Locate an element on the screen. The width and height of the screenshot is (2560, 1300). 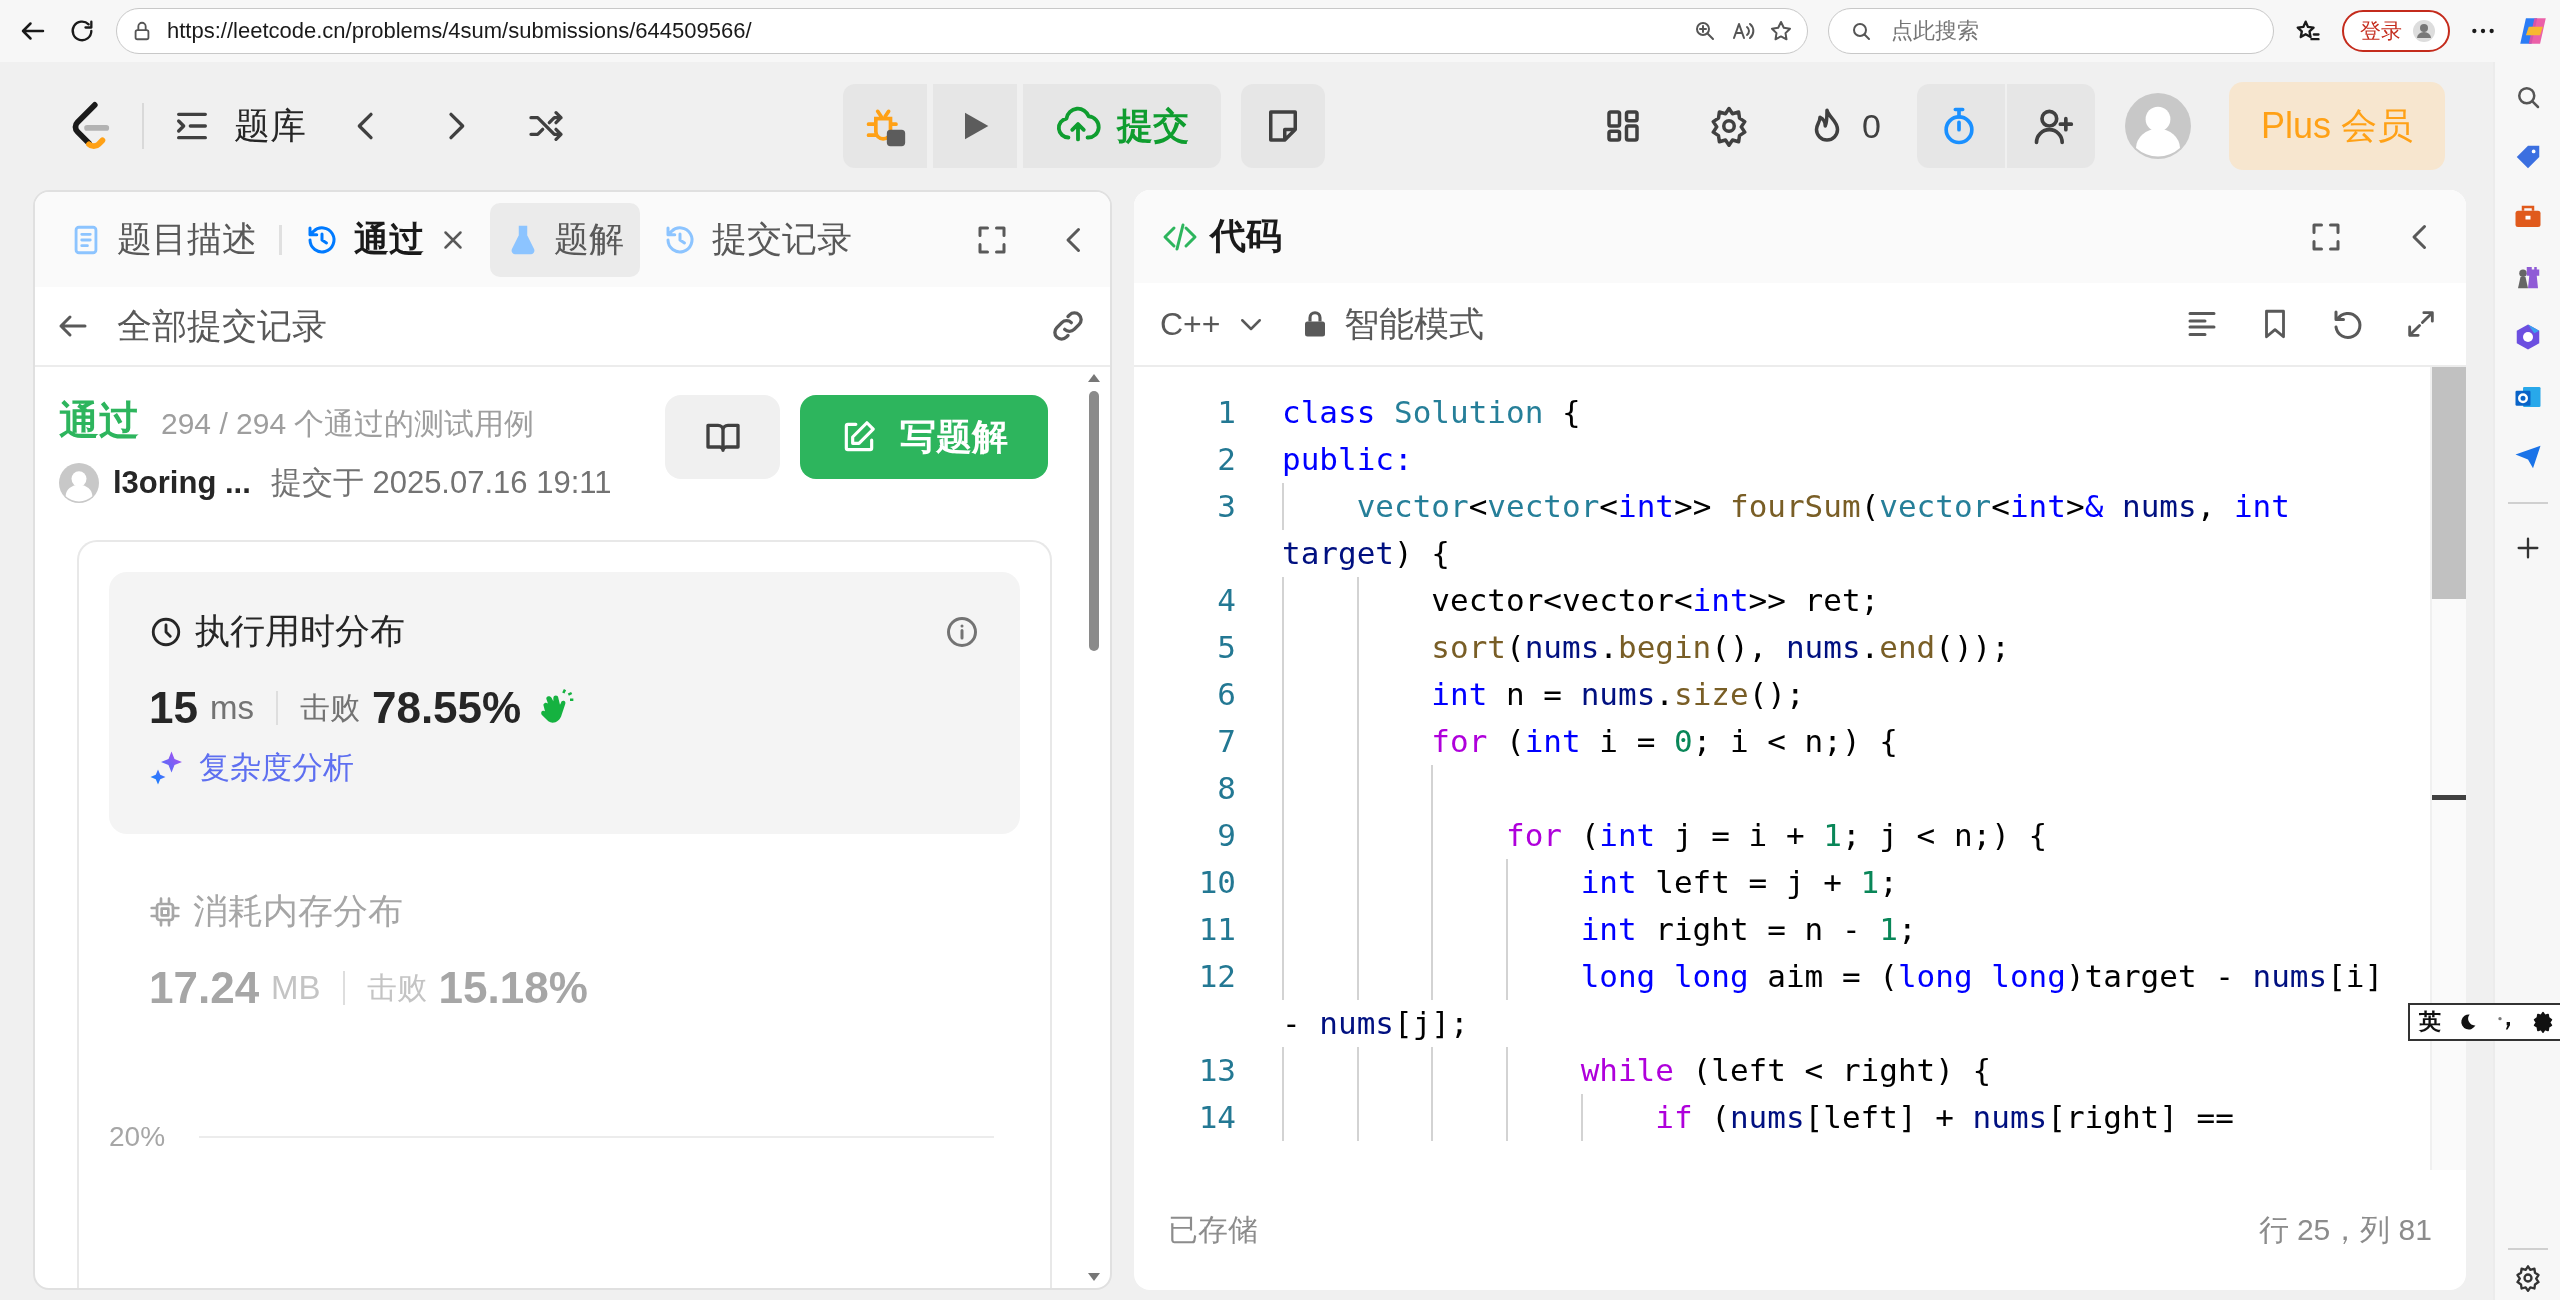
code-line: for (int i = 0; i < n;) { is located at coordinates (1664, 741).